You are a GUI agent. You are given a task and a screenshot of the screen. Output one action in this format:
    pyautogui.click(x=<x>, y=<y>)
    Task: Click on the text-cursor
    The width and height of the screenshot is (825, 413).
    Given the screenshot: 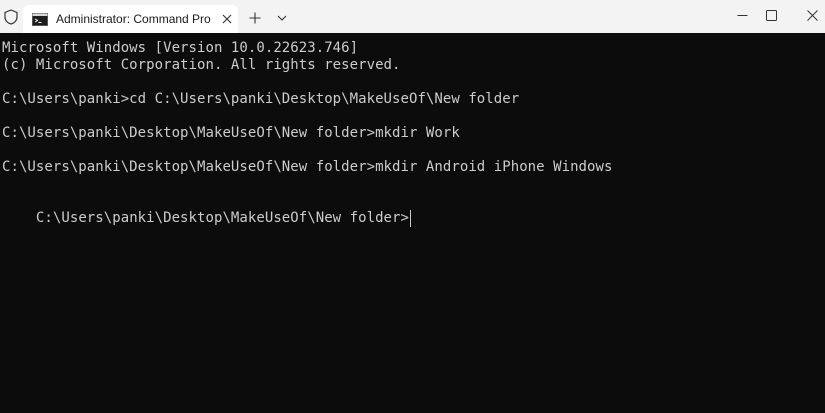 What is the action you would take?
    pyautogui.click(x=410, y=218)
    